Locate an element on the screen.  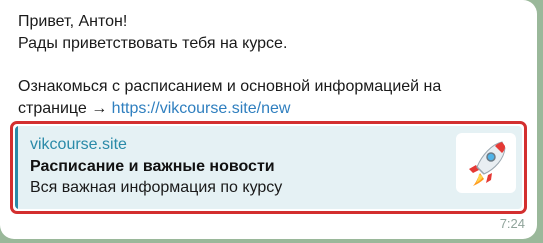
welcome-text: Рады приветствовать тебя на курсе. is located at coordinates (153, 43).